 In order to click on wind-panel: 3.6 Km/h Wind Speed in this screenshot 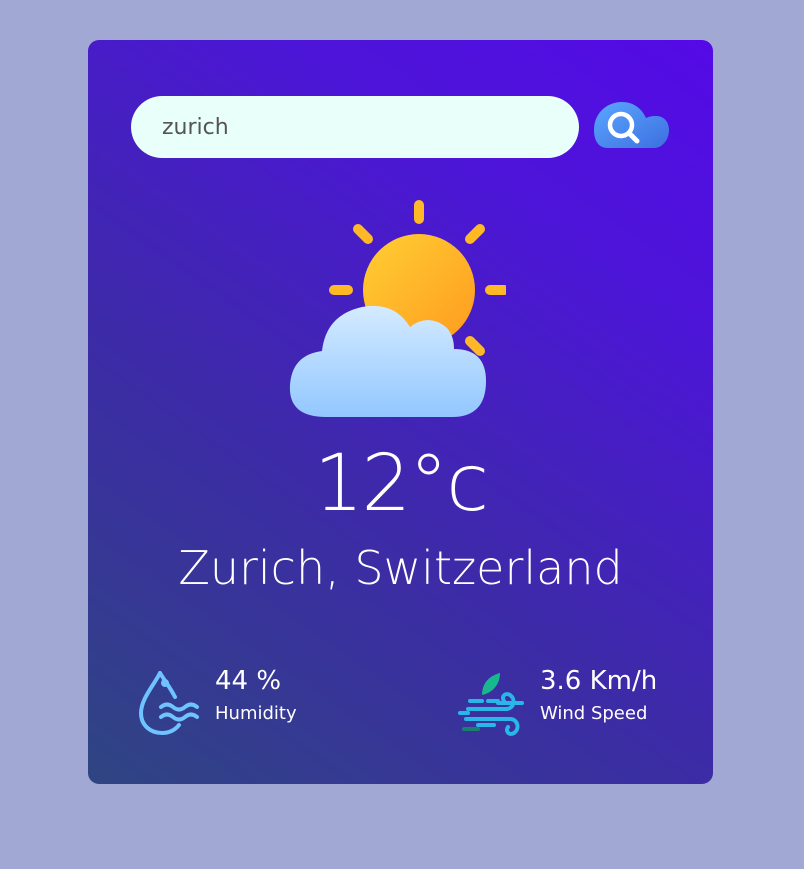, I will do `click(573, 700)`.